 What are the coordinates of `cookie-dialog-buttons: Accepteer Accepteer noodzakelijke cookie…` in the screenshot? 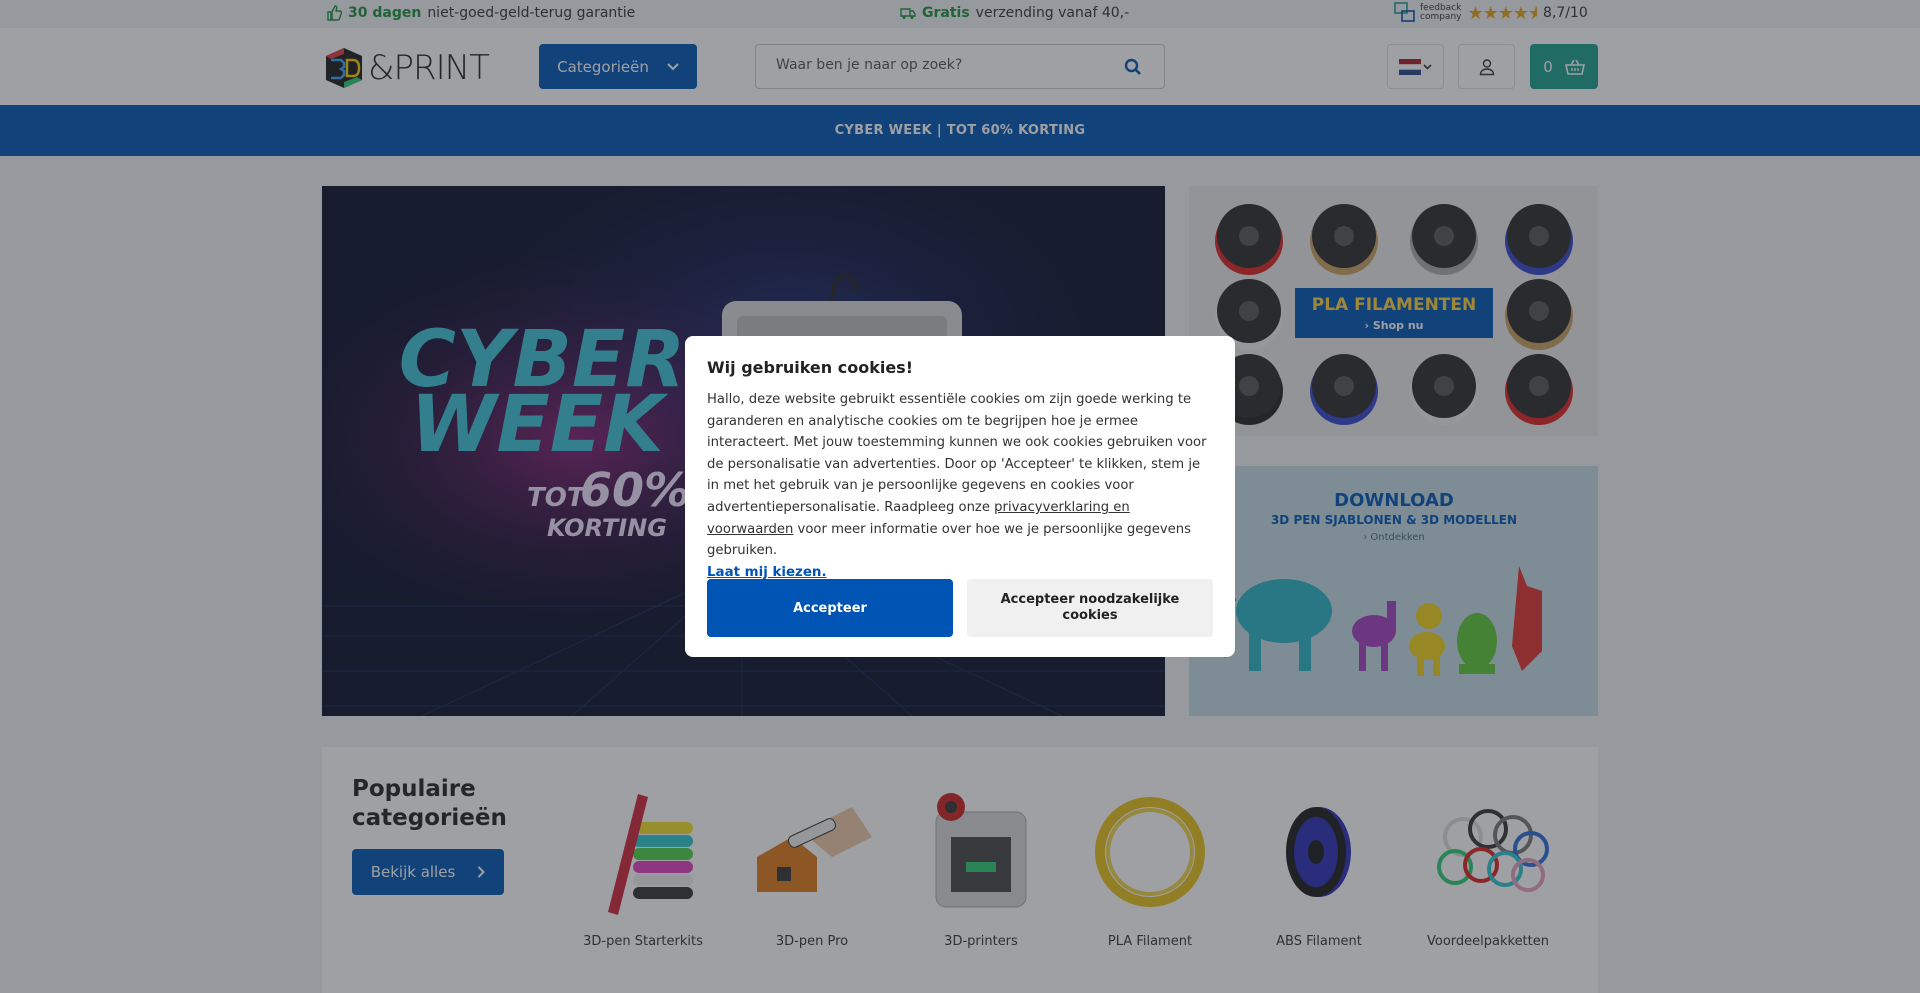 It's located at (960, 608).